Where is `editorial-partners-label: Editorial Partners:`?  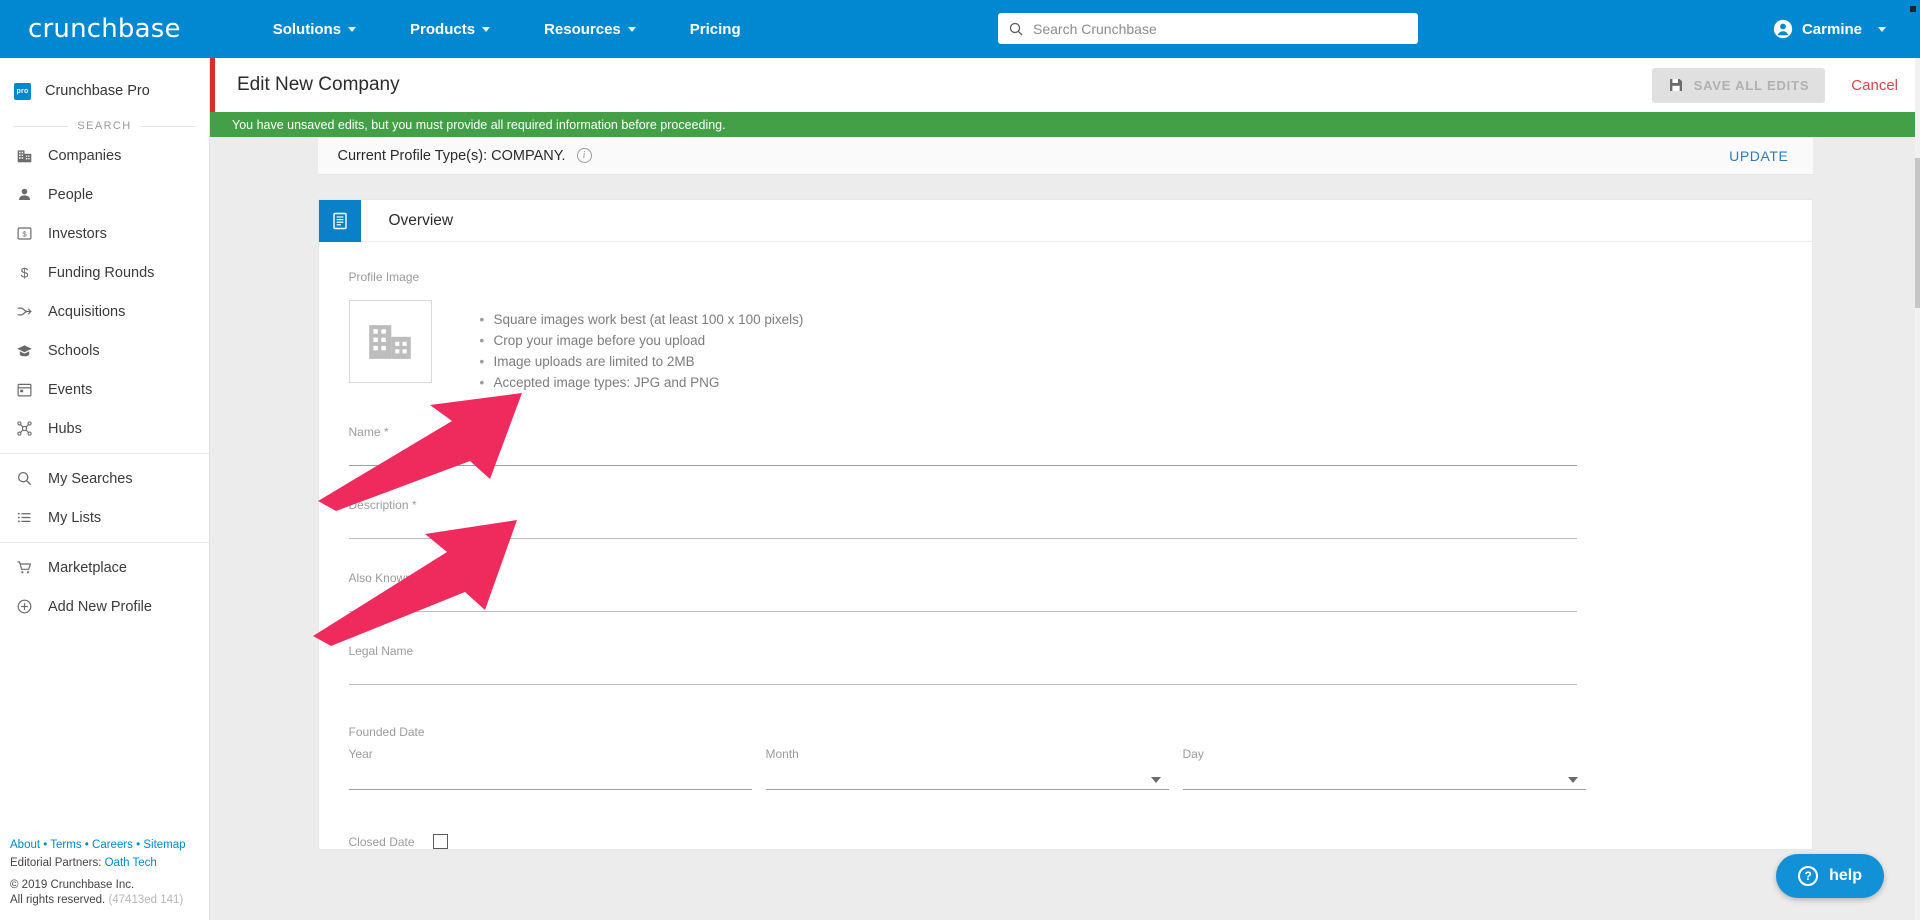
editorial-partners-label: Editorial Partners: is located at coordinates (57, 863).